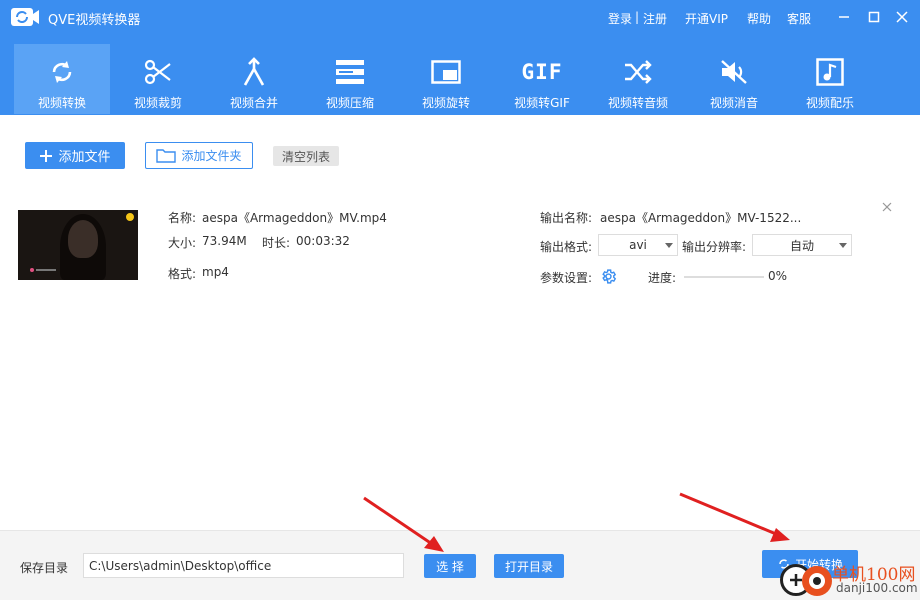 The height and width of the screenshot is (600, 920). I want to click on help-link: 帮助, so click(759, 18).